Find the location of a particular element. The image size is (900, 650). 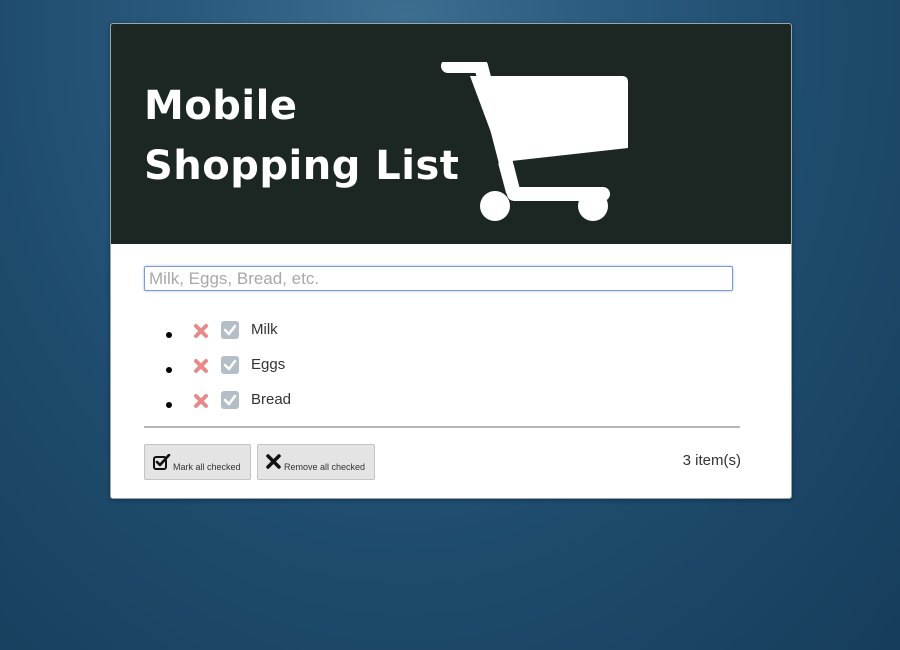

item-label: Bread is located at coordinates (271, 399).